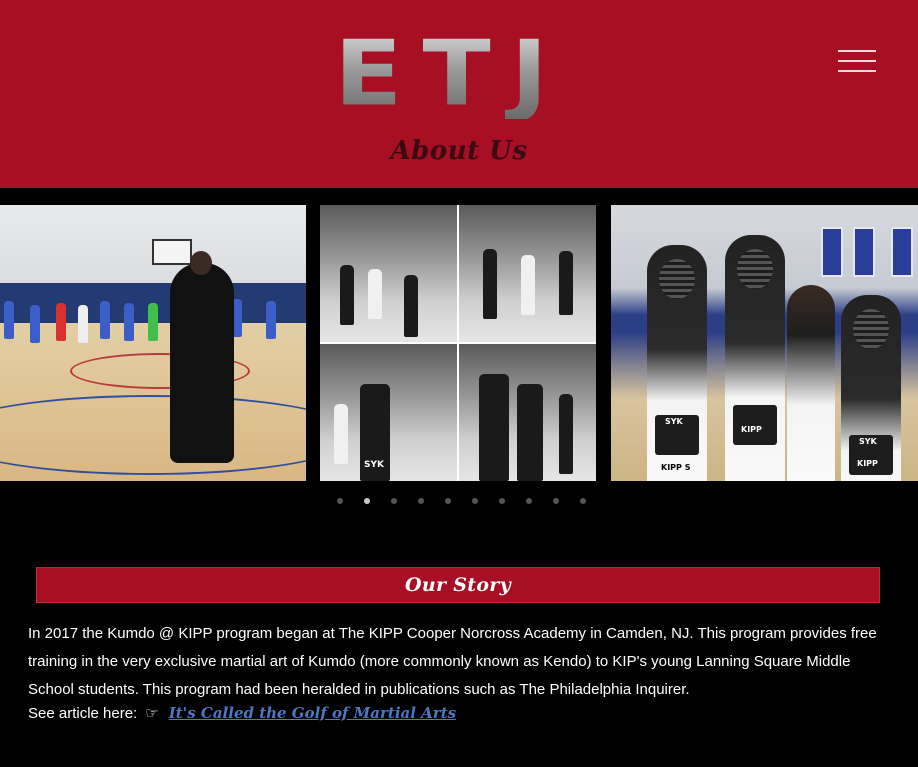 The height and width of the screenshot is (767, 918). What do you see at coordinates (441, 74) in the screenshot?
I see `site-logo: ETJ` at bounding box center [441, 74].